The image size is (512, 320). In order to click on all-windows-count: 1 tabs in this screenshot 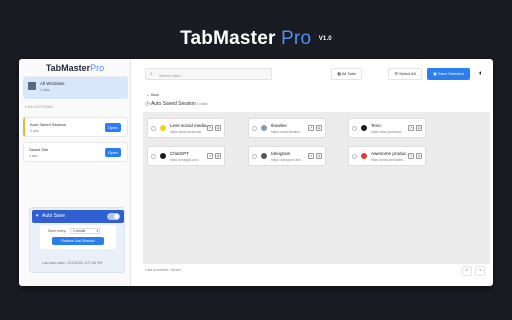, I will do `click(45, 90)`.